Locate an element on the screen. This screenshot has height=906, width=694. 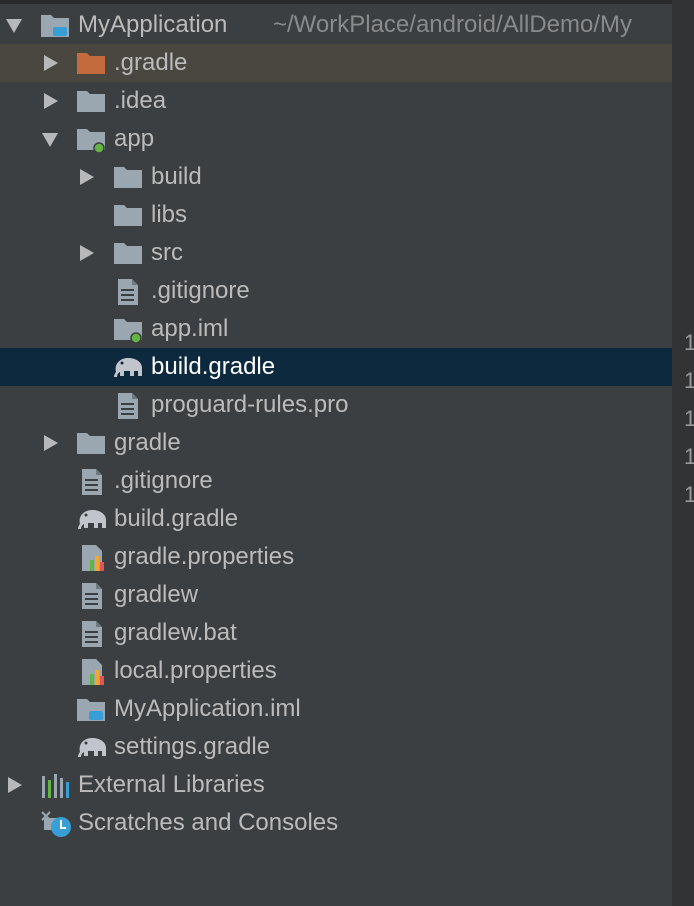
tree-row-gradlew: gradlew is located at coordinates (336, 595).